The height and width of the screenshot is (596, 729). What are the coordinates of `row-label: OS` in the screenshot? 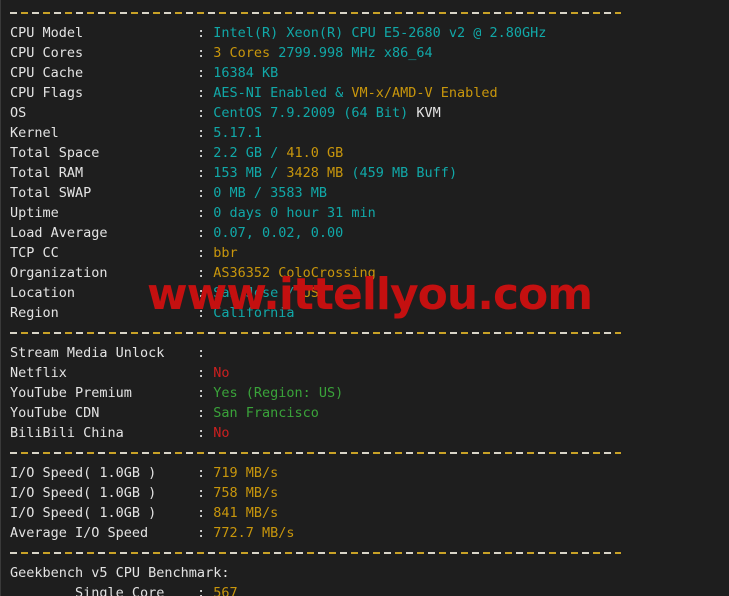 It's located at (103, 113).